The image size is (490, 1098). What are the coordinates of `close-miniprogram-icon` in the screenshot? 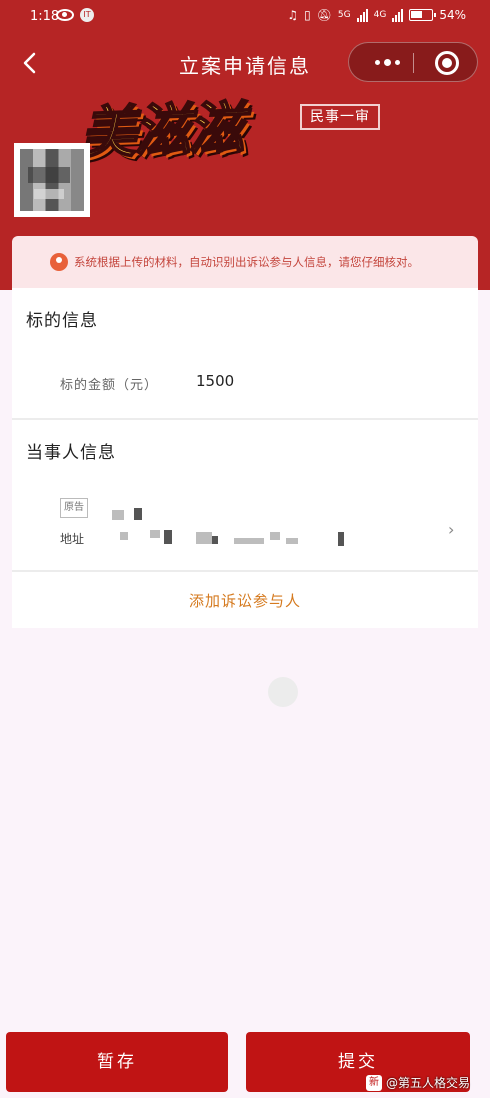 It's located at (447, 63).